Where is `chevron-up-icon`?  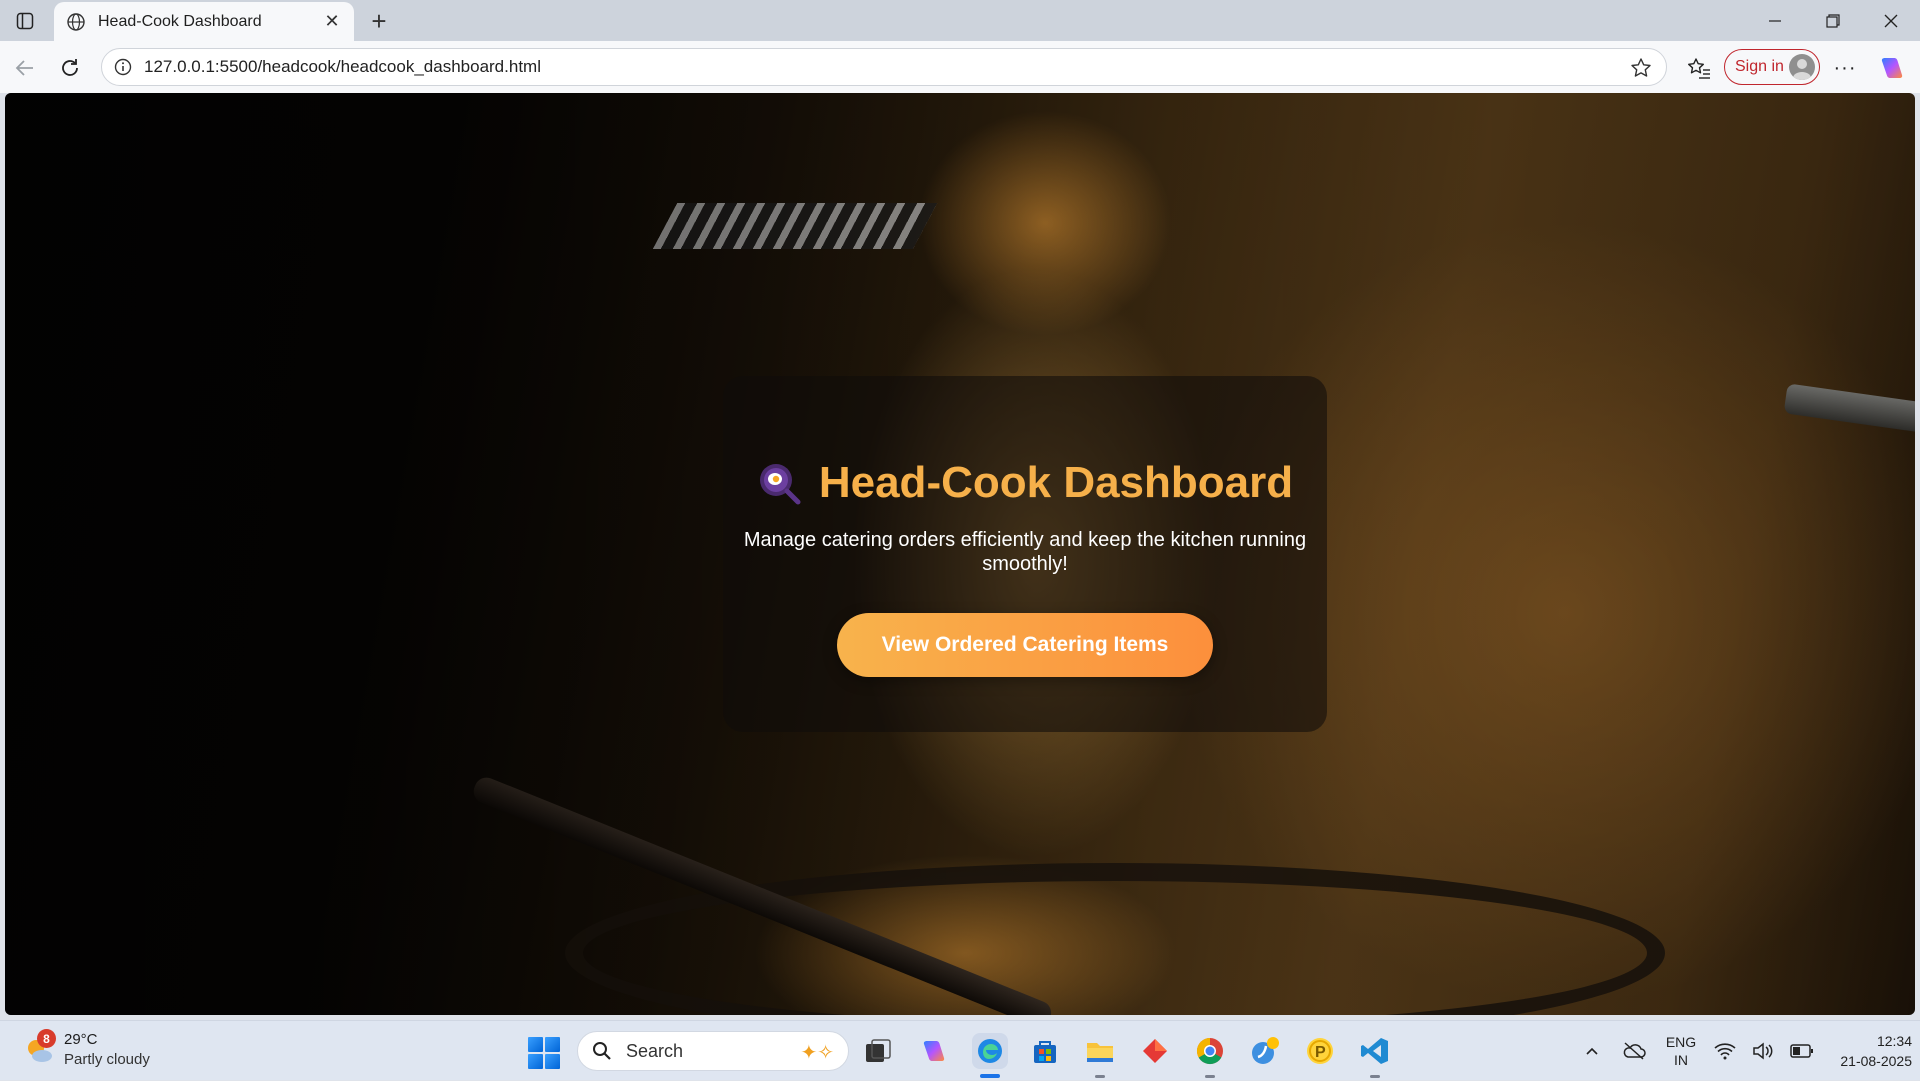
chevron-up-icon is located at coordinates (1592, 1051).